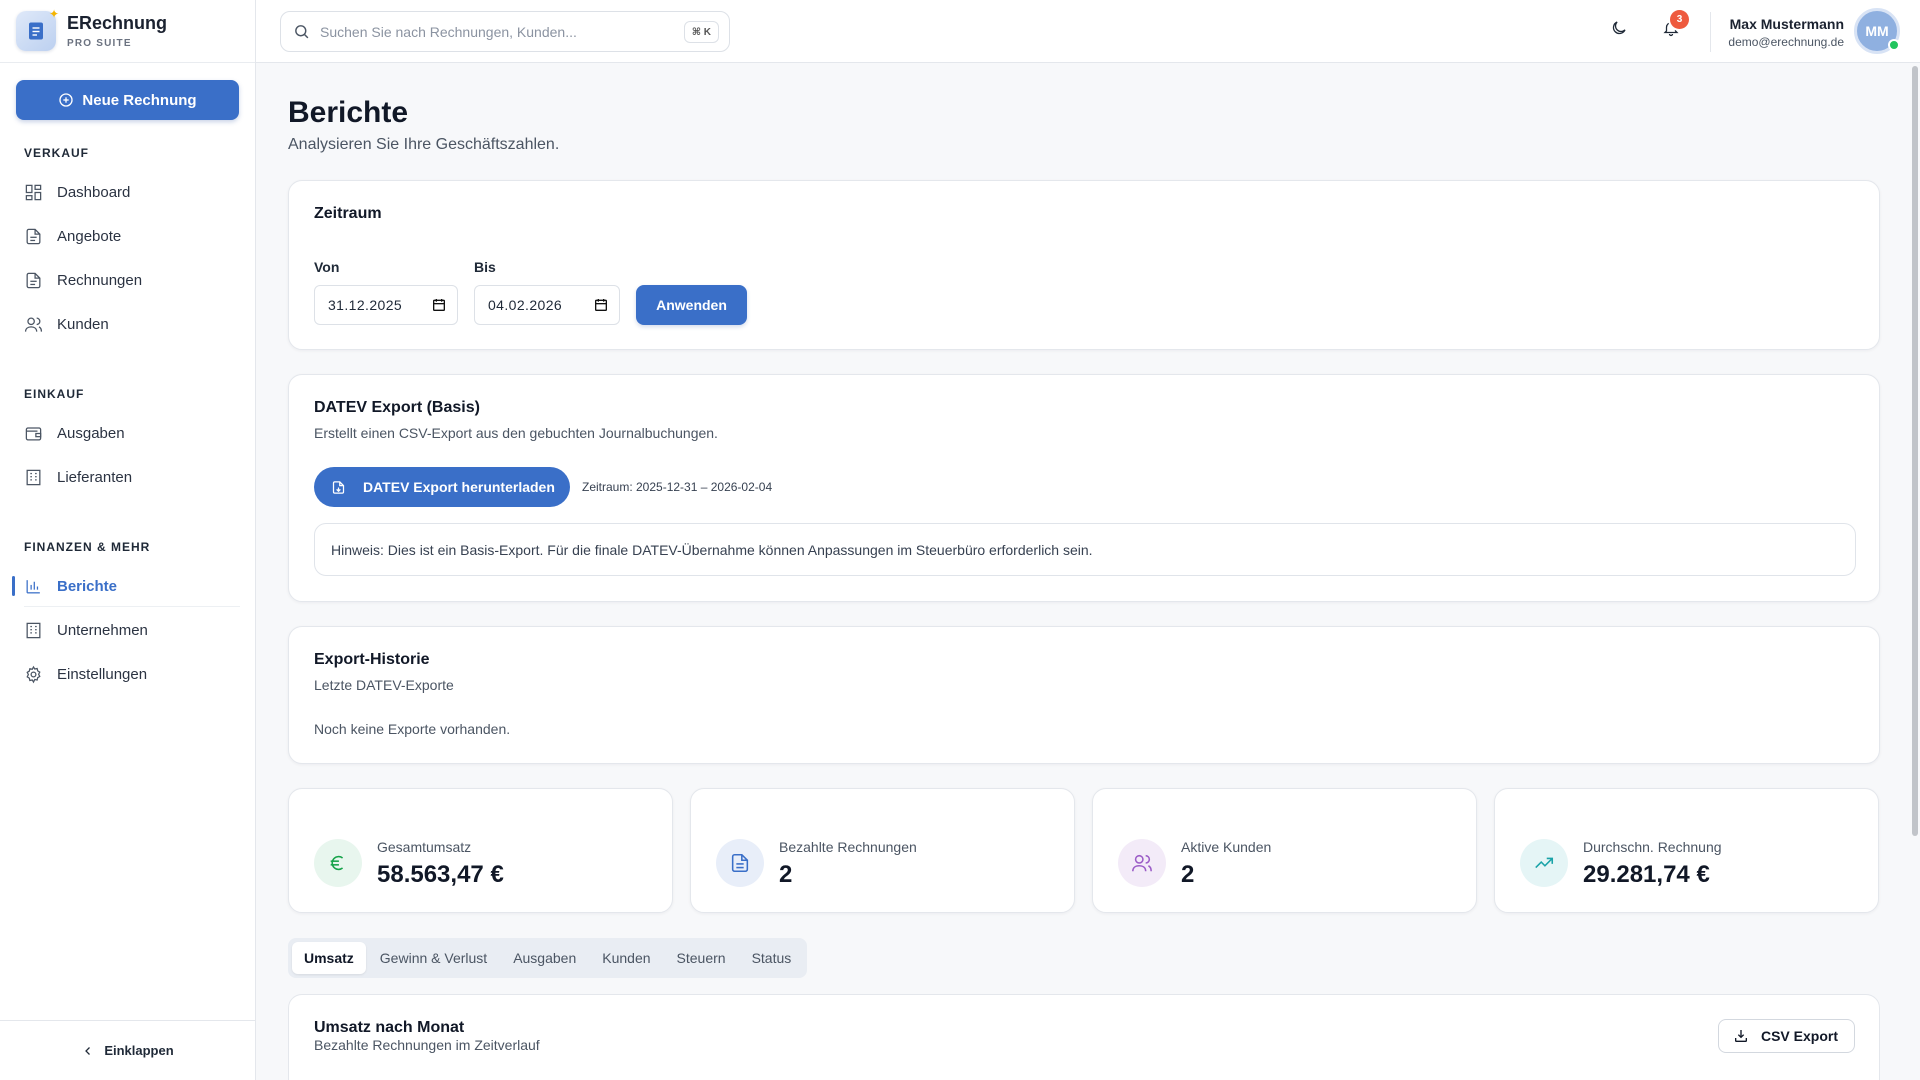 The height and width of the screenshot is (1080, 1920). Describe the element at coordinates (848, 847) in the screenshot. I see `stat-label: Bezahlte Rechnungen` at that location.